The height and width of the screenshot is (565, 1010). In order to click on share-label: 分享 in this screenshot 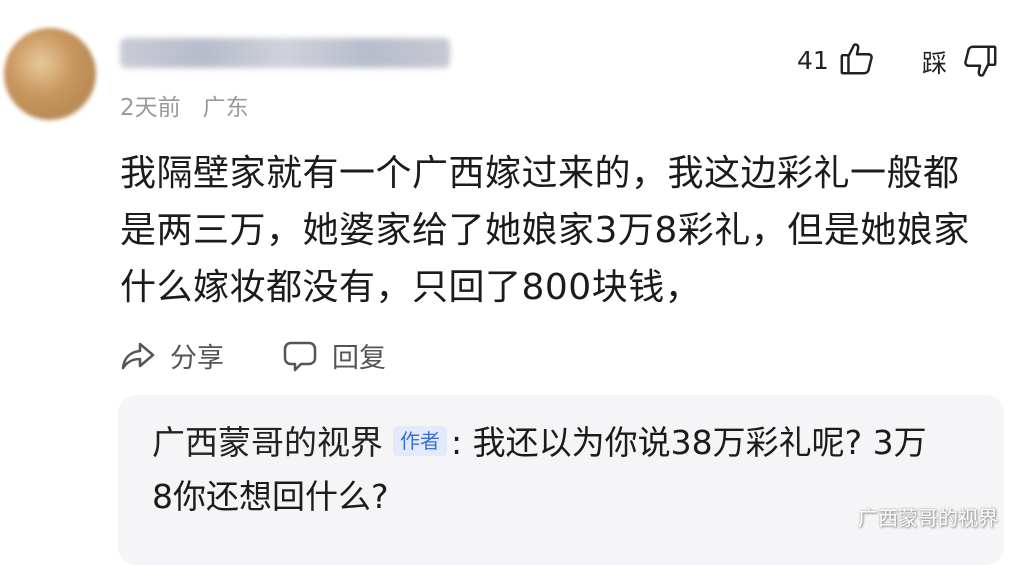, I will do `click(197, 358)`.